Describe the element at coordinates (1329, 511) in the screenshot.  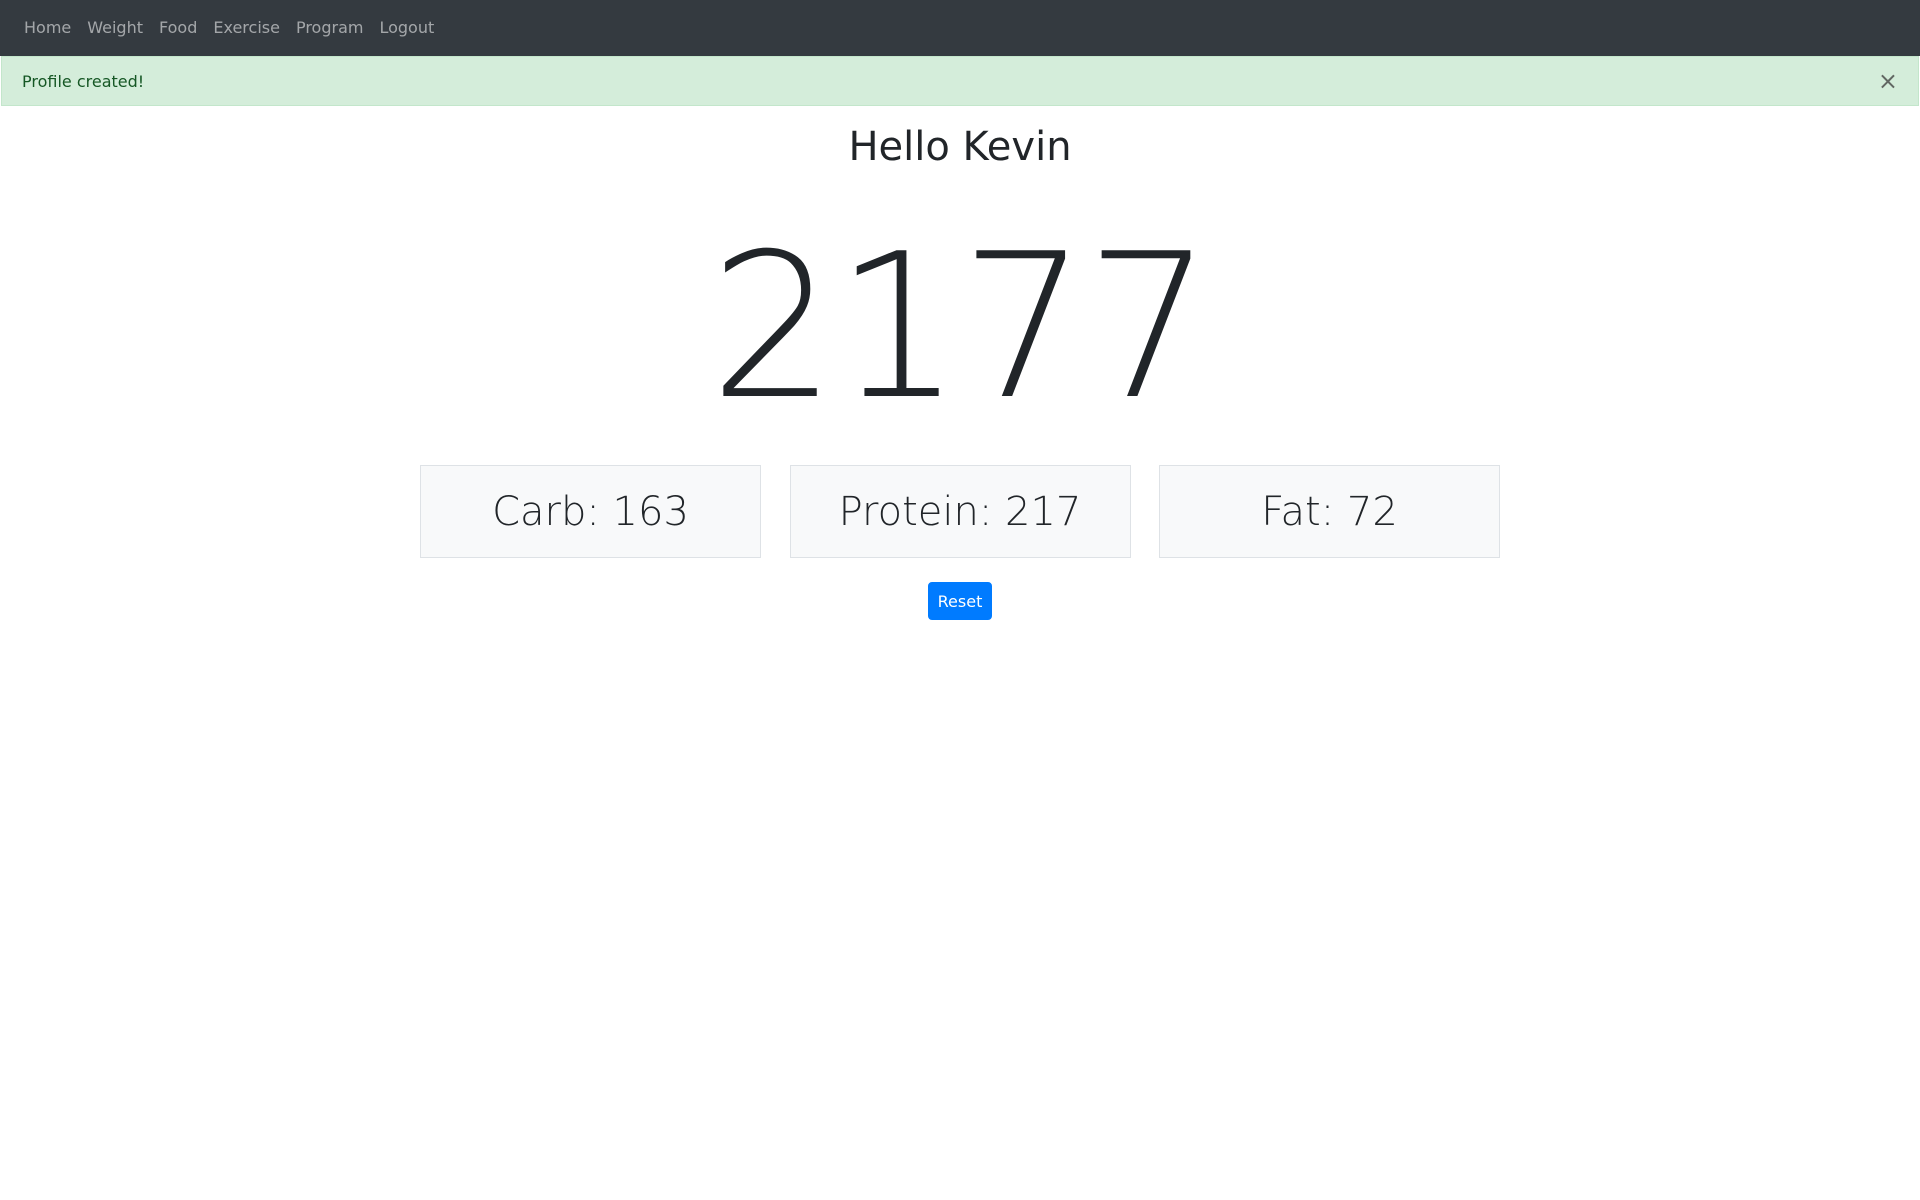
I see `macro-card-fat: Fat: 72` at that location.